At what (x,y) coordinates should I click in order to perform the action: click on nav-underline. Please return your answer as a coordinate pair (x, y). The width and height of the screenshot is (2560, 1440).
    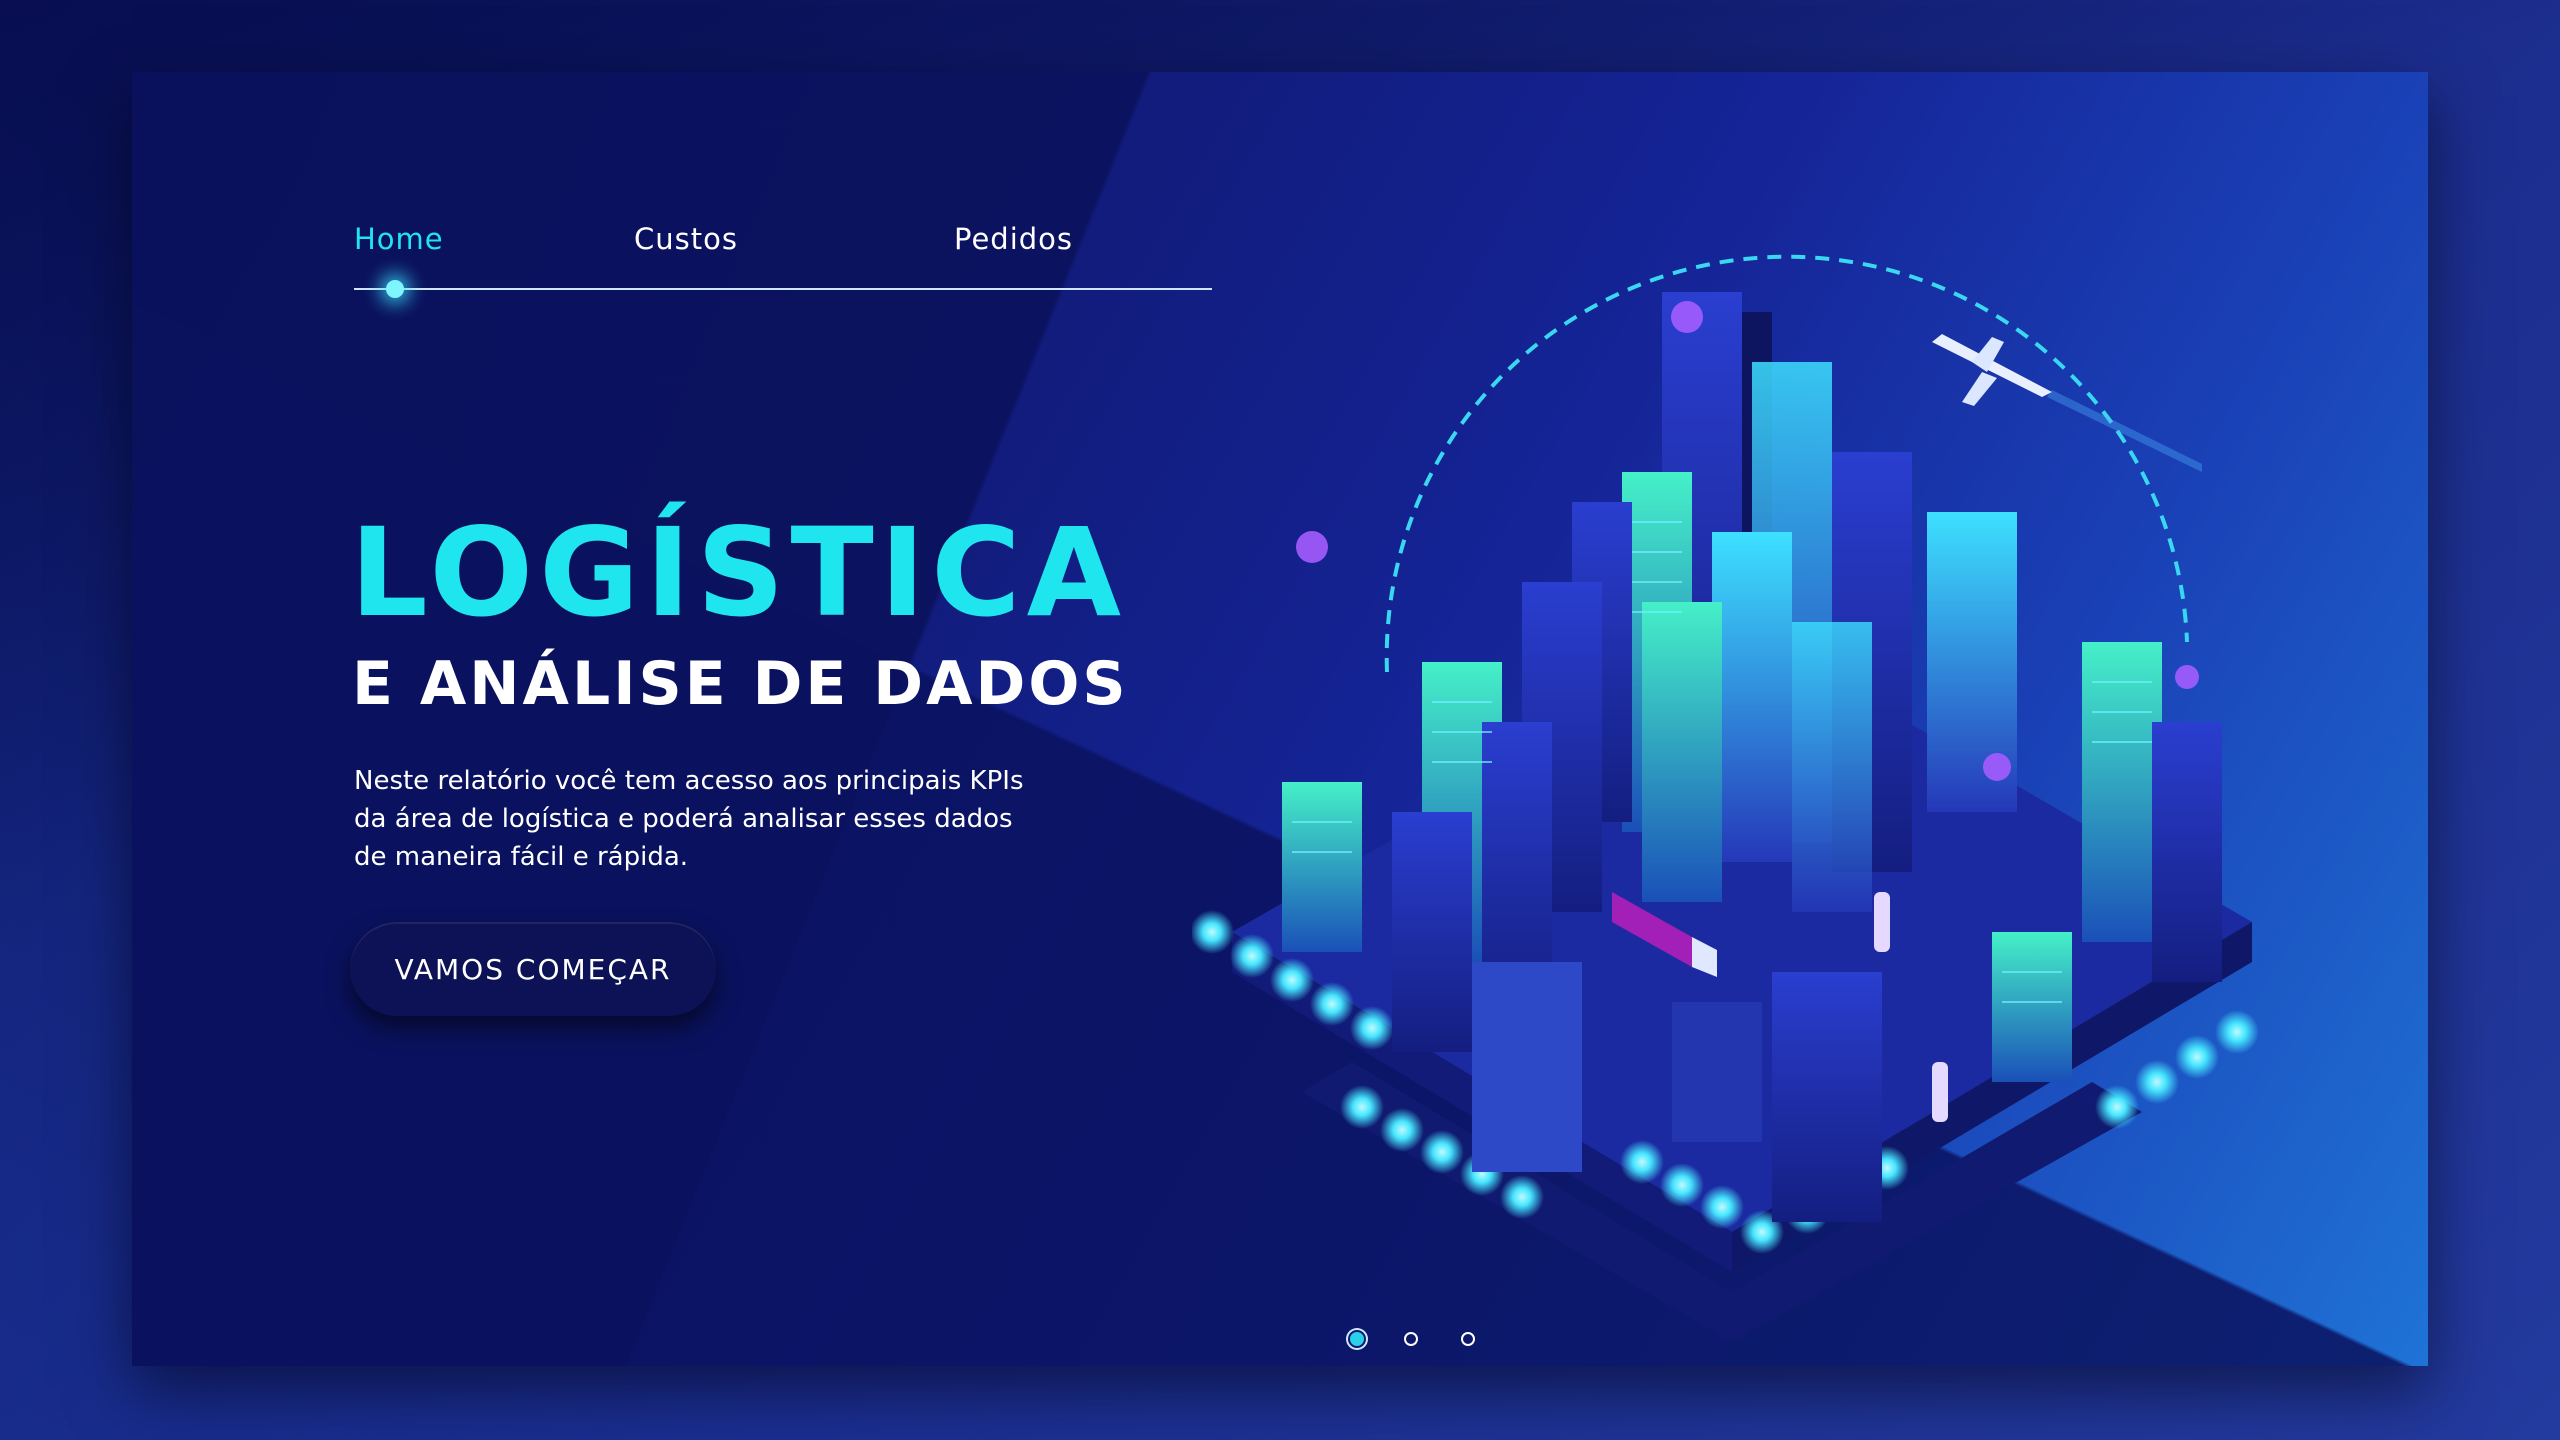
    Looking at the image, I should click on (783, 289).